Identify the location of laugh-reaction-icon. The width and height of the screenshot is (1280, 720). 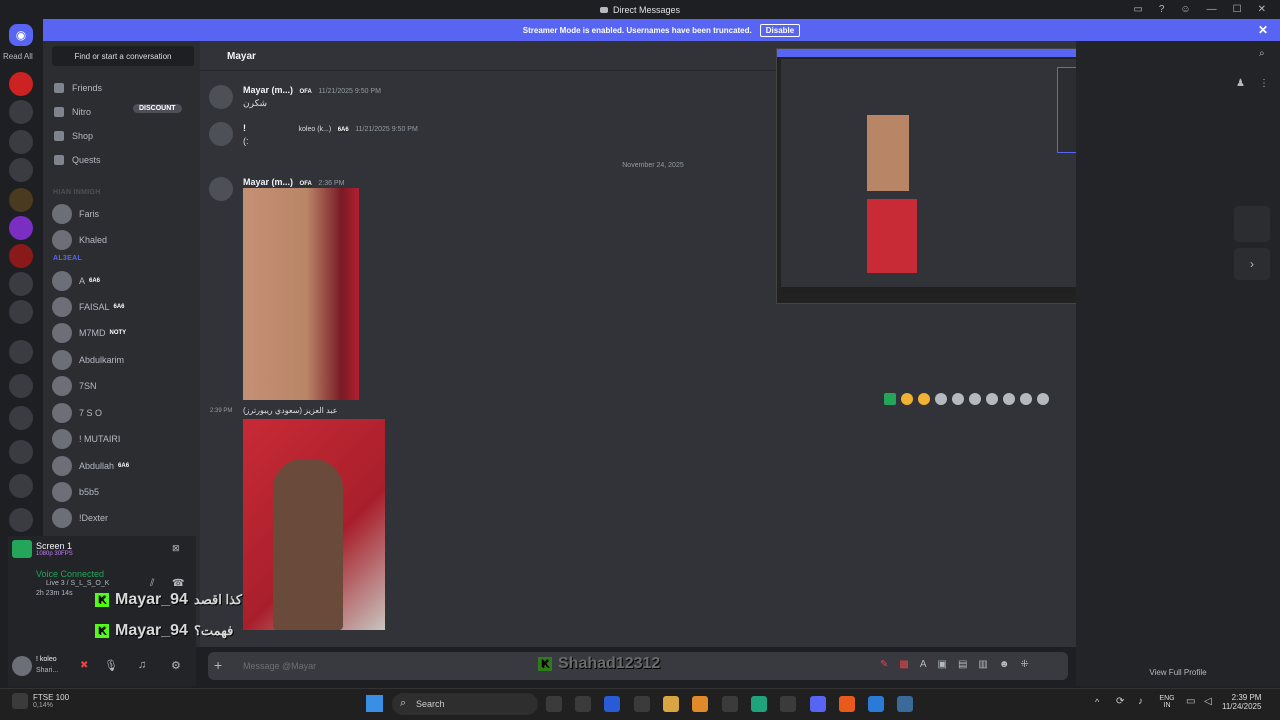
(907, 399).